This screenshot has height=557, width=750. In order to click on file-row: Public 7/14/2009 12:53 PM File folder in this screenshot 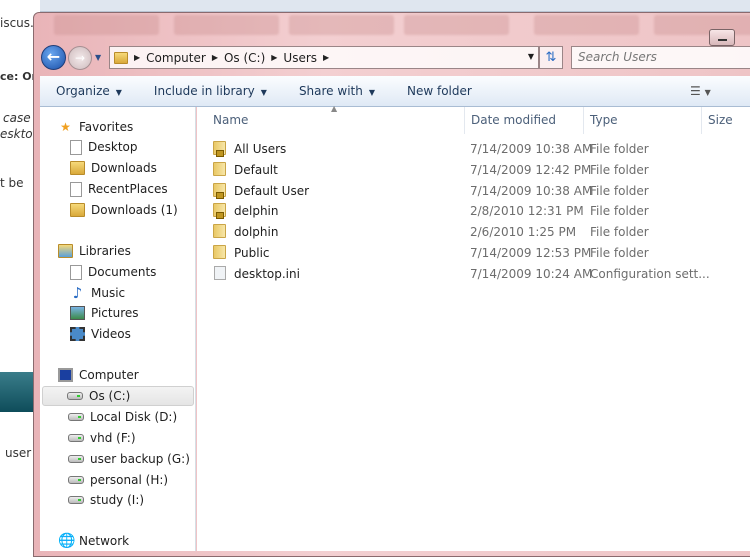, I will do `click(477, 253)`.